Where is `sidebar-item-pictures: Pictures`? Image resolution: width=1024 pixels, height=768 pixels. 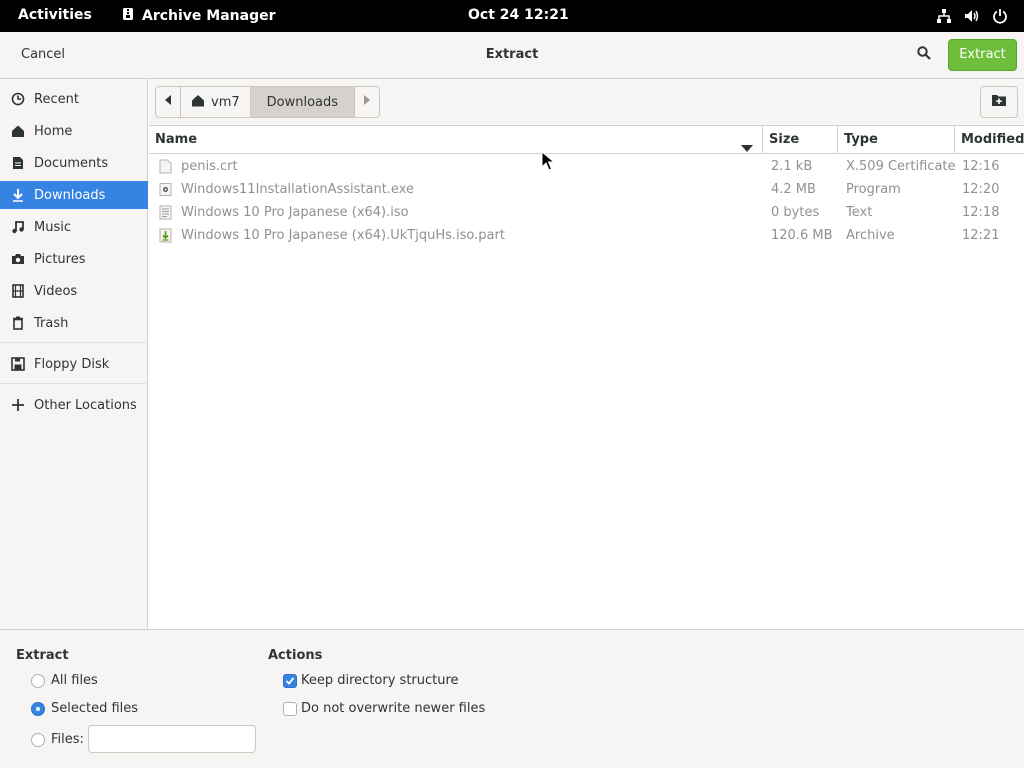 sidebar-item-pictures: Pictures is located at coordinates (74, 259).